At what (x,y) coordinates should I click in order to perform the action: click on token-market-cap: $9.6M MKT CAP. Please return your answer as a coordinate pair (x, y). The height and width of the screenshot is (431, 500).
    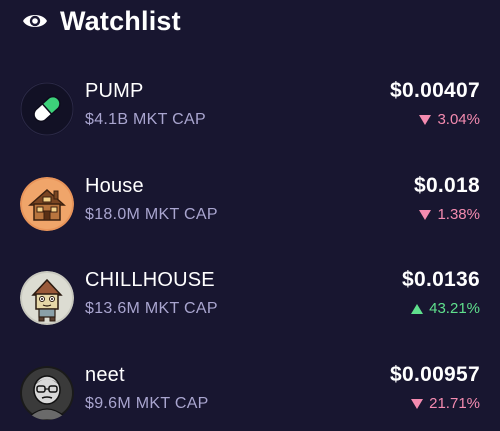
    Looking at the image, I should click on (147, 403).